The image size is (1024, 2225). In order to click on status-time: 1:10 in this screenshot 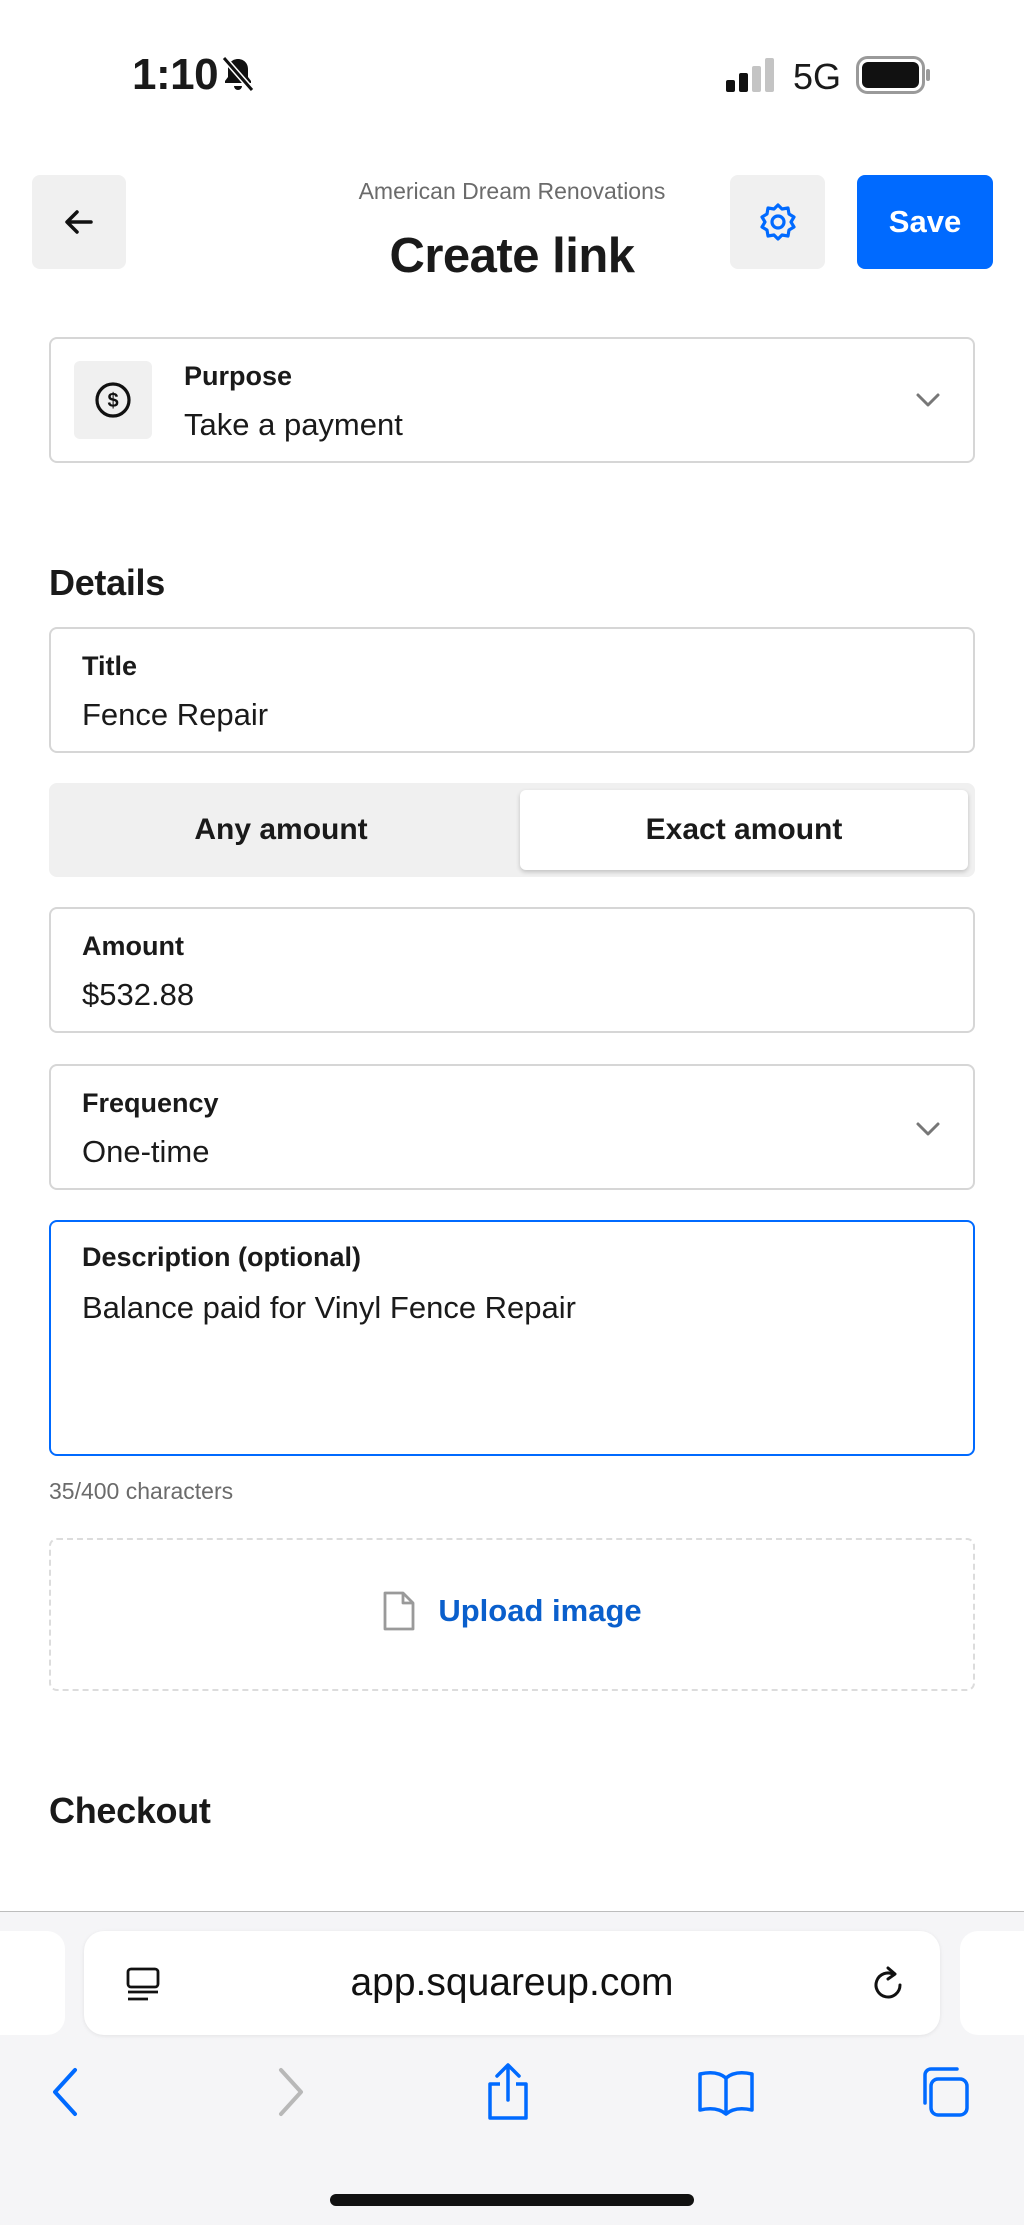, I will do `click(175, 74)`.